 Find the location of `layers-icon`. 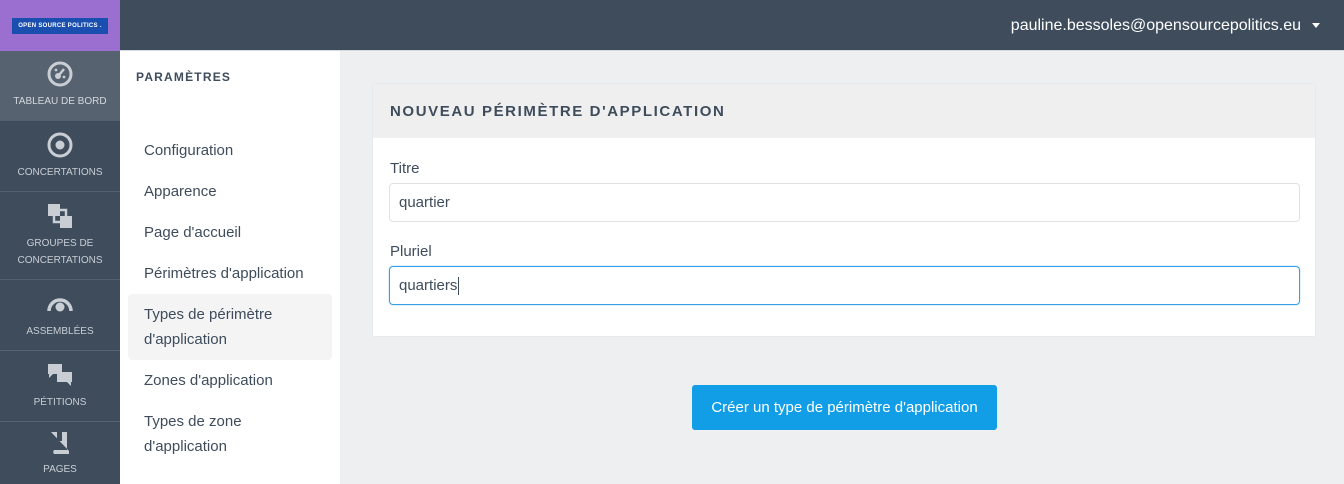

layers-icon is located at coordinates (60, 215).